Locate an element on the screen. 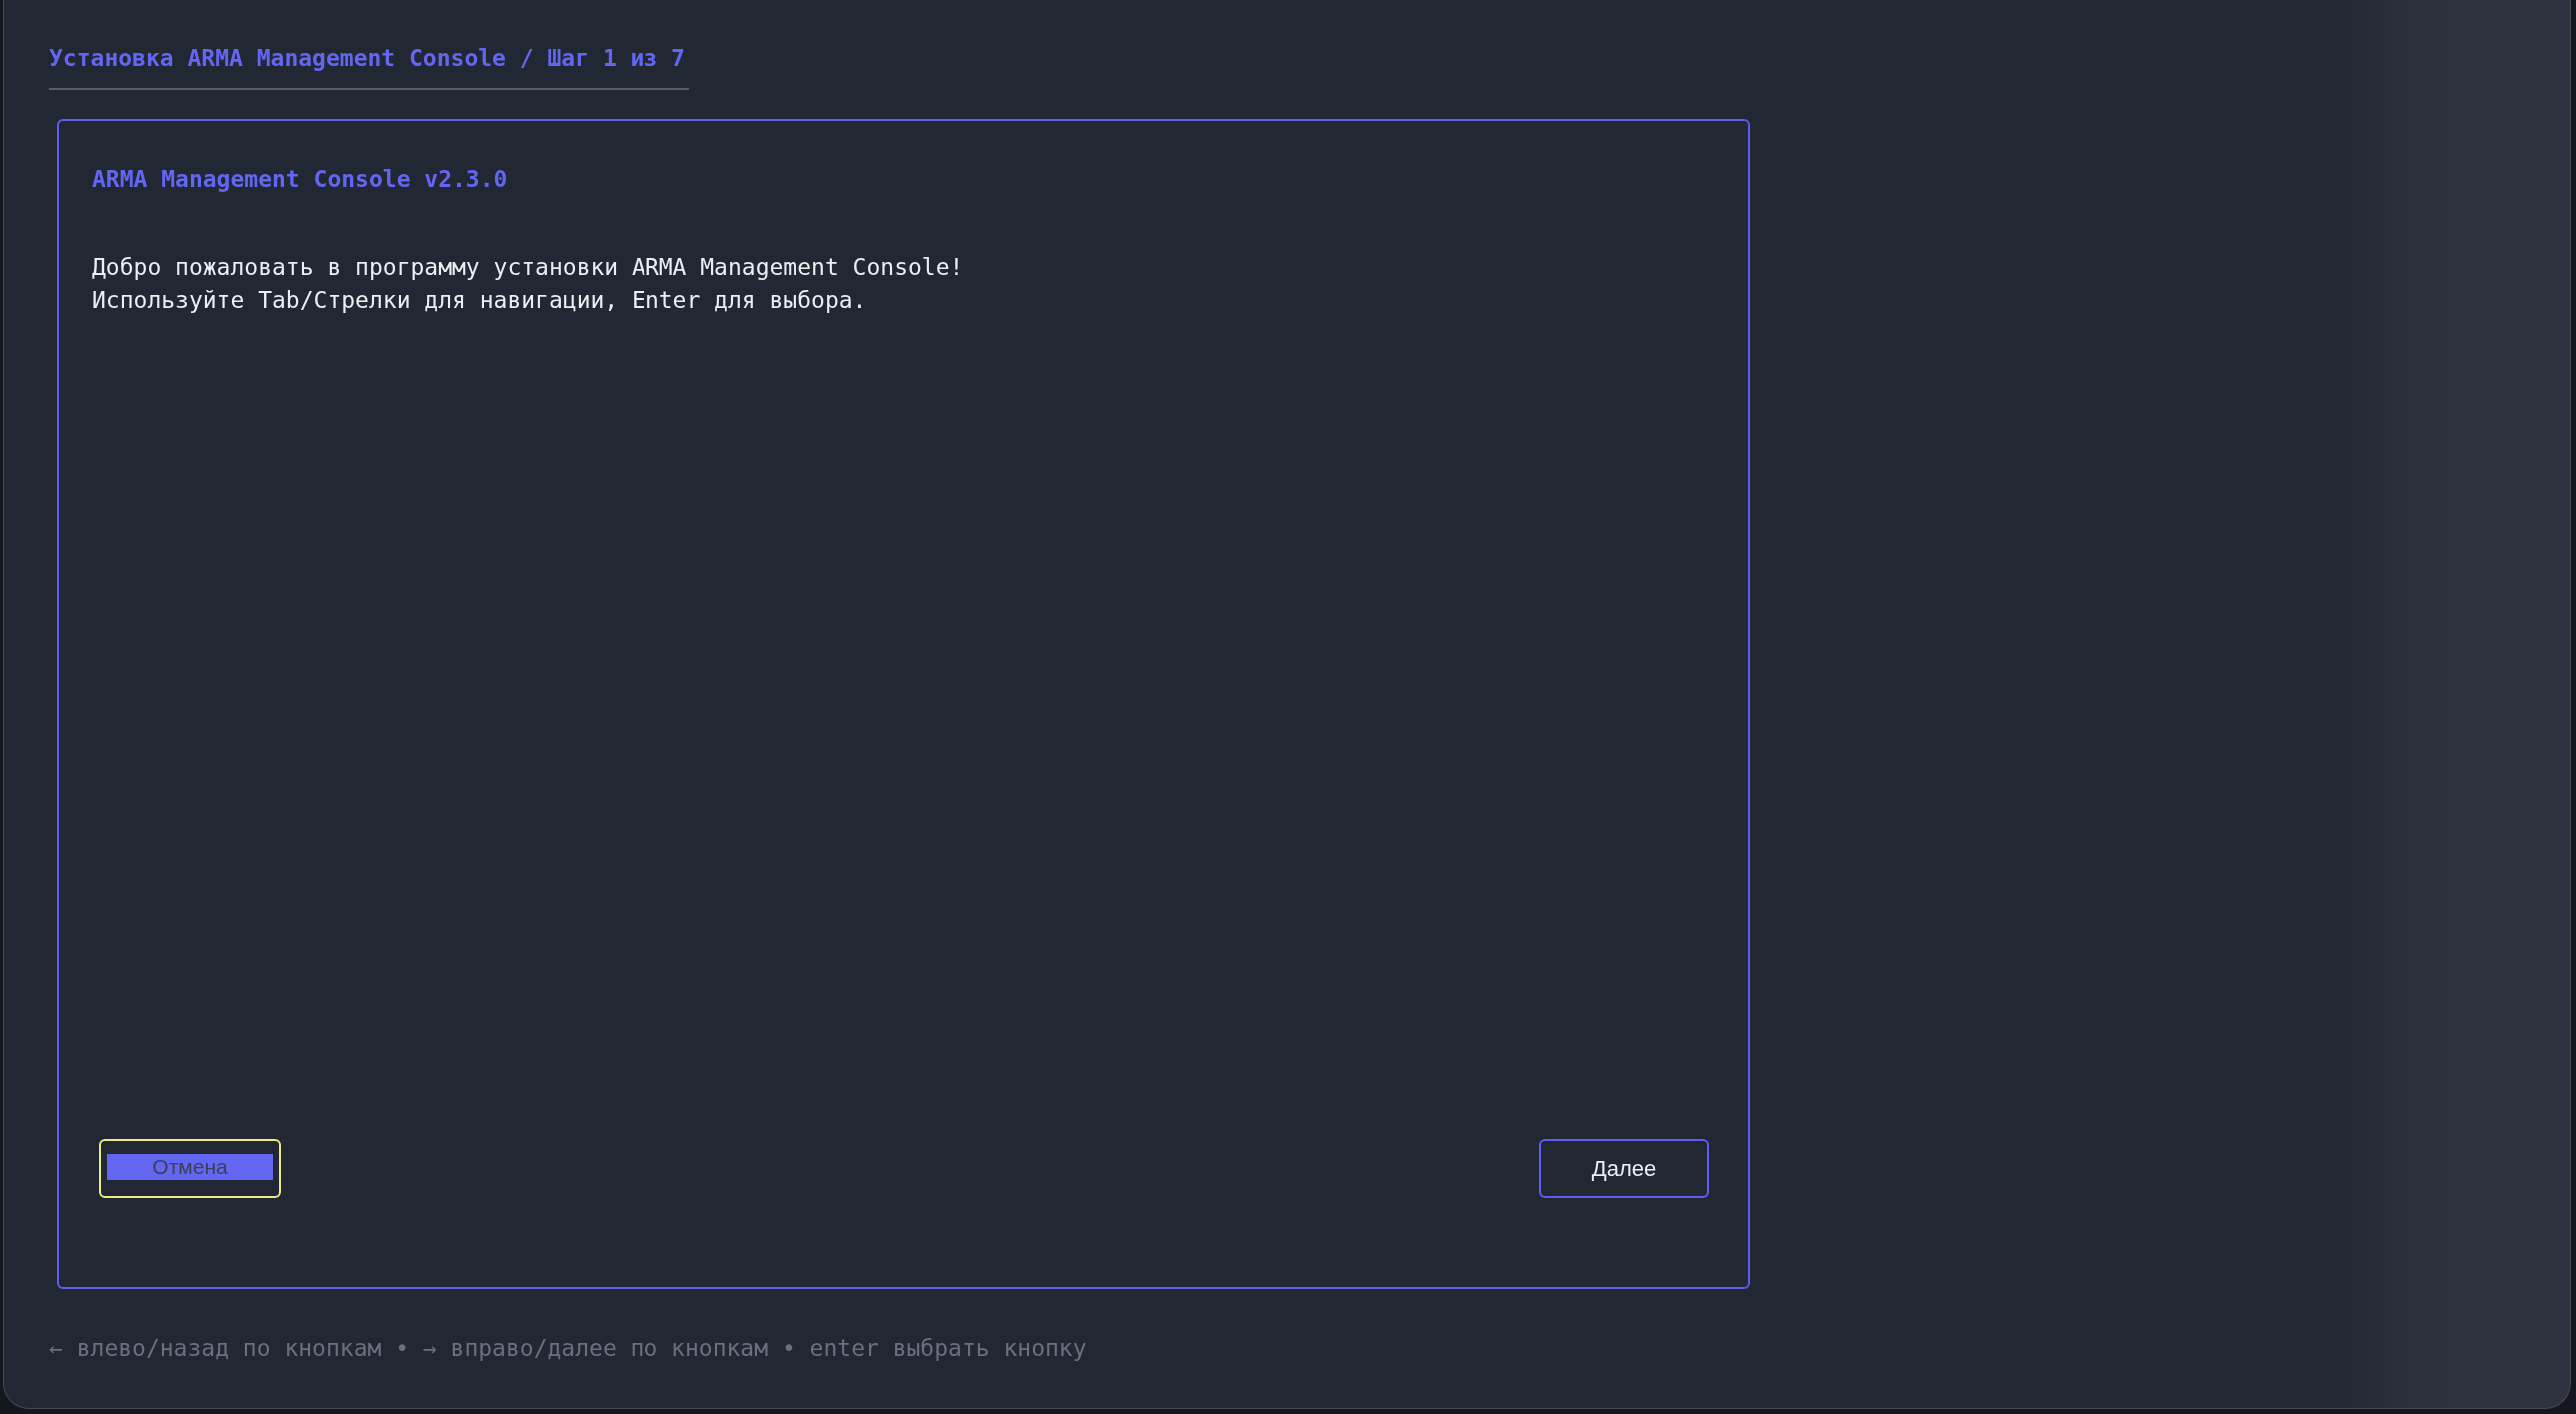  panel-heading: ARMA Management Console v2.3.0 is located at coordinates (300, 179).